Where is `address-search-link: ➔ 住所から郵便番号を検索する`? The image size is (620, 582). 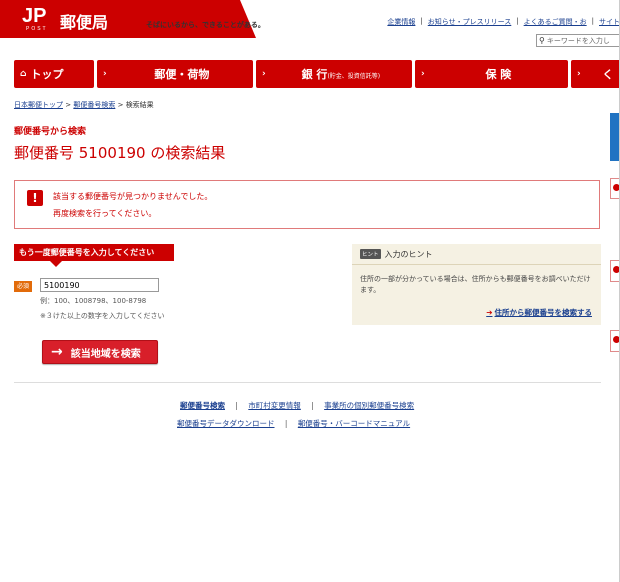 address-search-link: ➔ 住所から郵便番号を検索する is located at coordinates (539, 312).